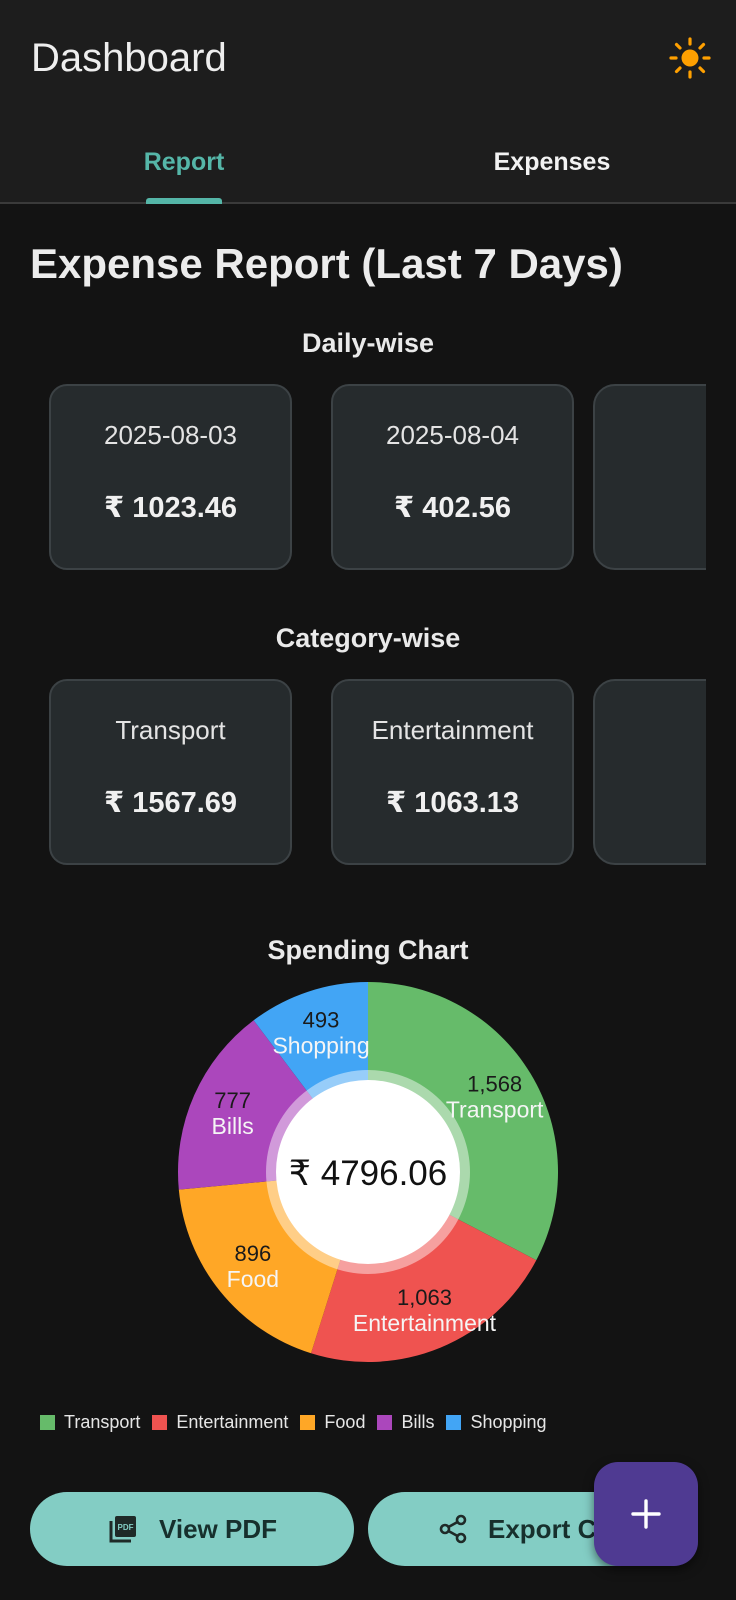 Image resolution: width=736 pixels, height=1600 pixels. I want to click on pie-category-label: Shopping, so click(320, 1046).